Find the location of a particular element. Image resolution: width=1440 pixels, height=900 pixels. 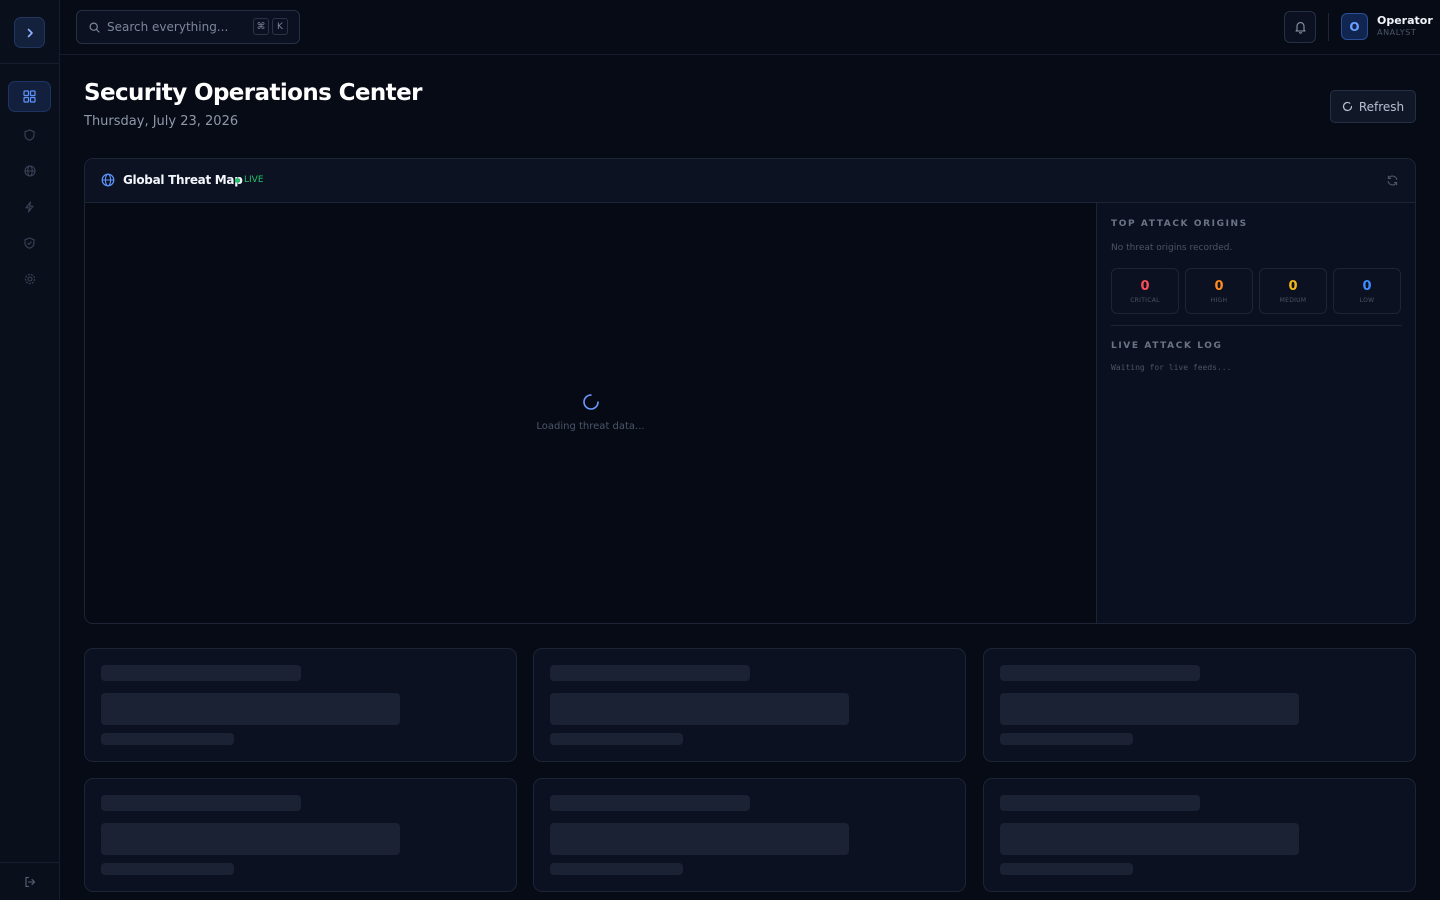

search-box: ⌘ K is located at coordinates (188, 27).